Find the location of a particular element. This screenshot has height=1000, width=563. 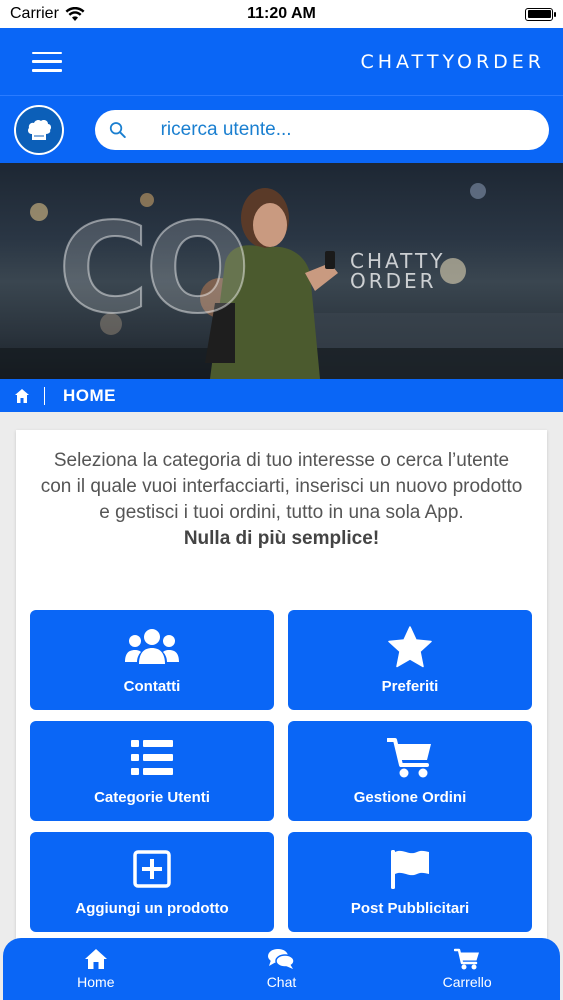

order-management-tile: Gestione Ordini is located at coordinates (410, 771).